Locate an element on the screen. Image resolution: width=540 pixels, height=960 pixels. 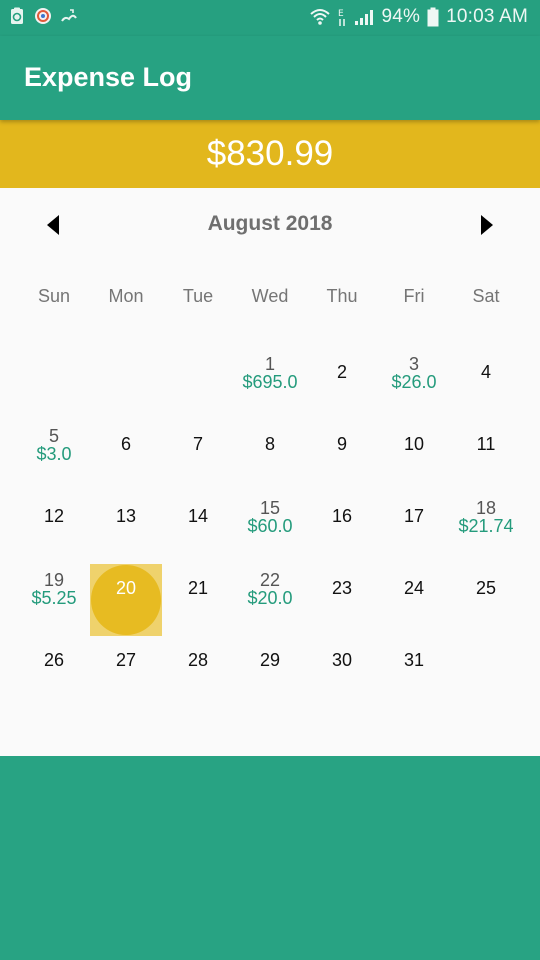
calendar-day-25: 25 is located at coordinates (486, 600).